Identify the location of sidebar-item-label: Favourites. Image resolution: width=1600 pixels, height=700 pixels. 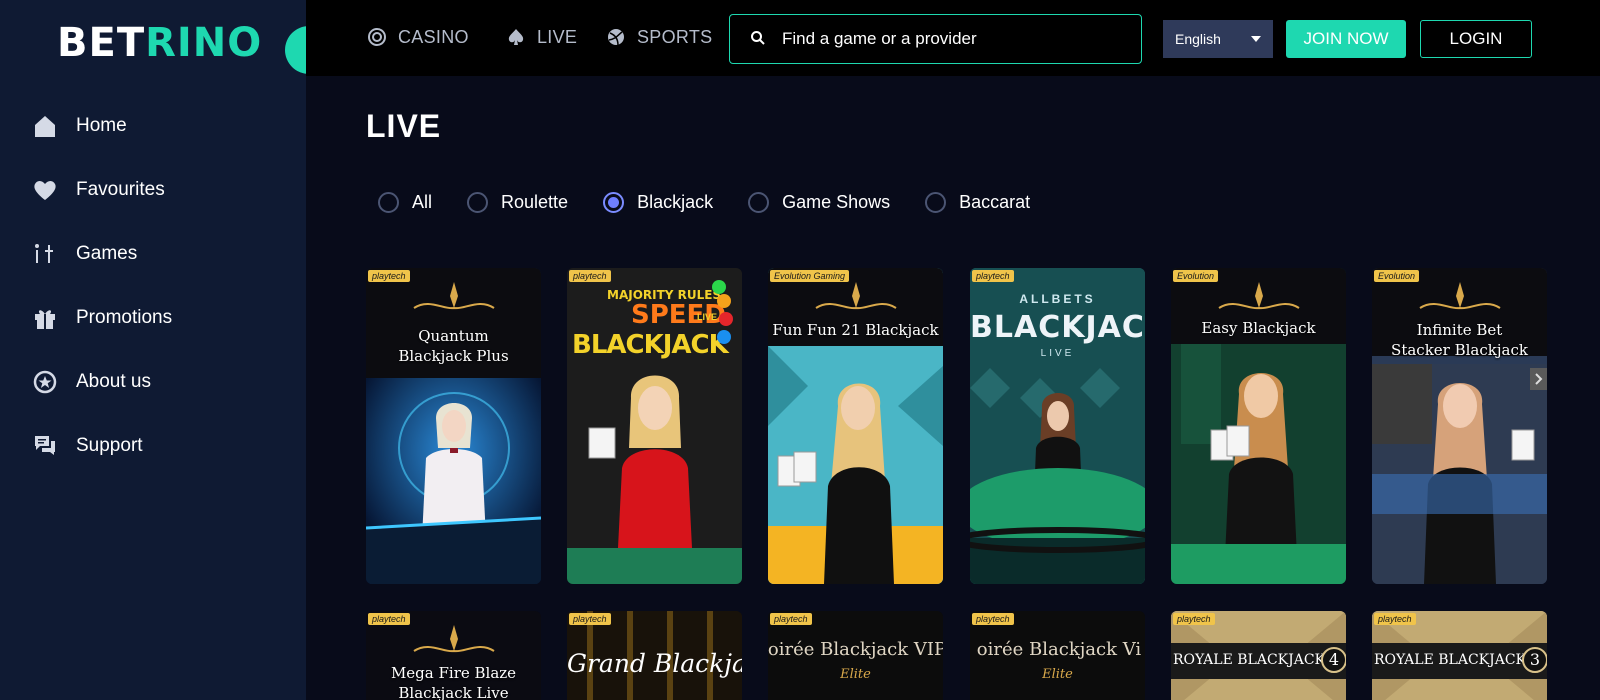
(120, 189).